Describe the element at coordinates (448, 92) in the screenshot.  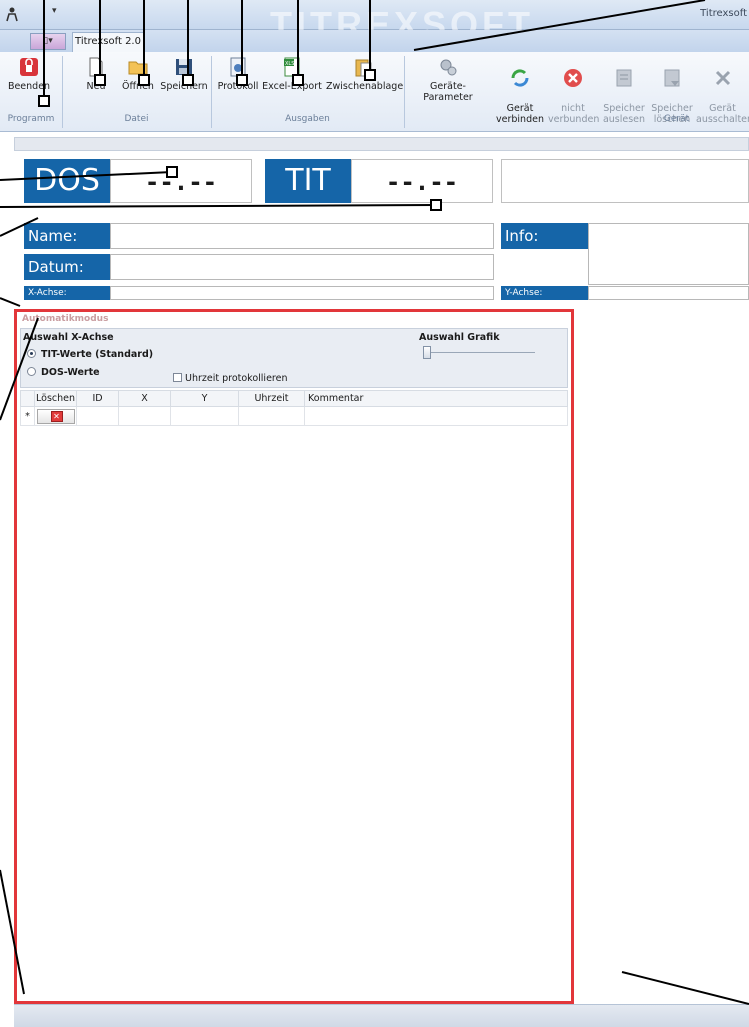
I see `geraete-parameter-label: Geräte-Parameter` at that location.